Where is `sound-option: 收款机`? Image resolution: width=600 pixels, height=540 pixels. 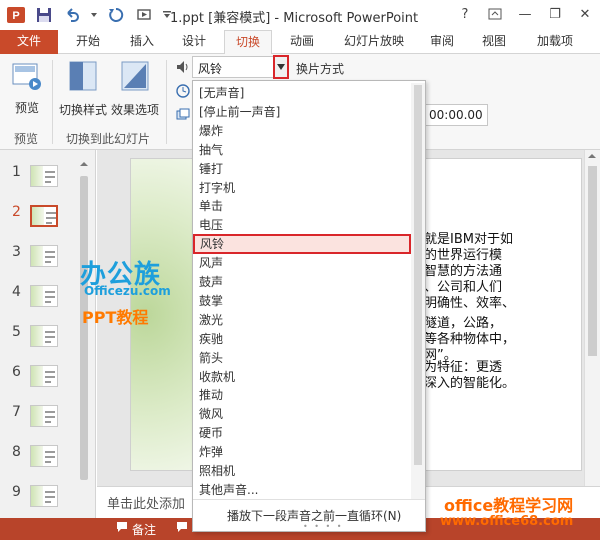 sound-option: 收款机 is located at coordinates (302, 377).